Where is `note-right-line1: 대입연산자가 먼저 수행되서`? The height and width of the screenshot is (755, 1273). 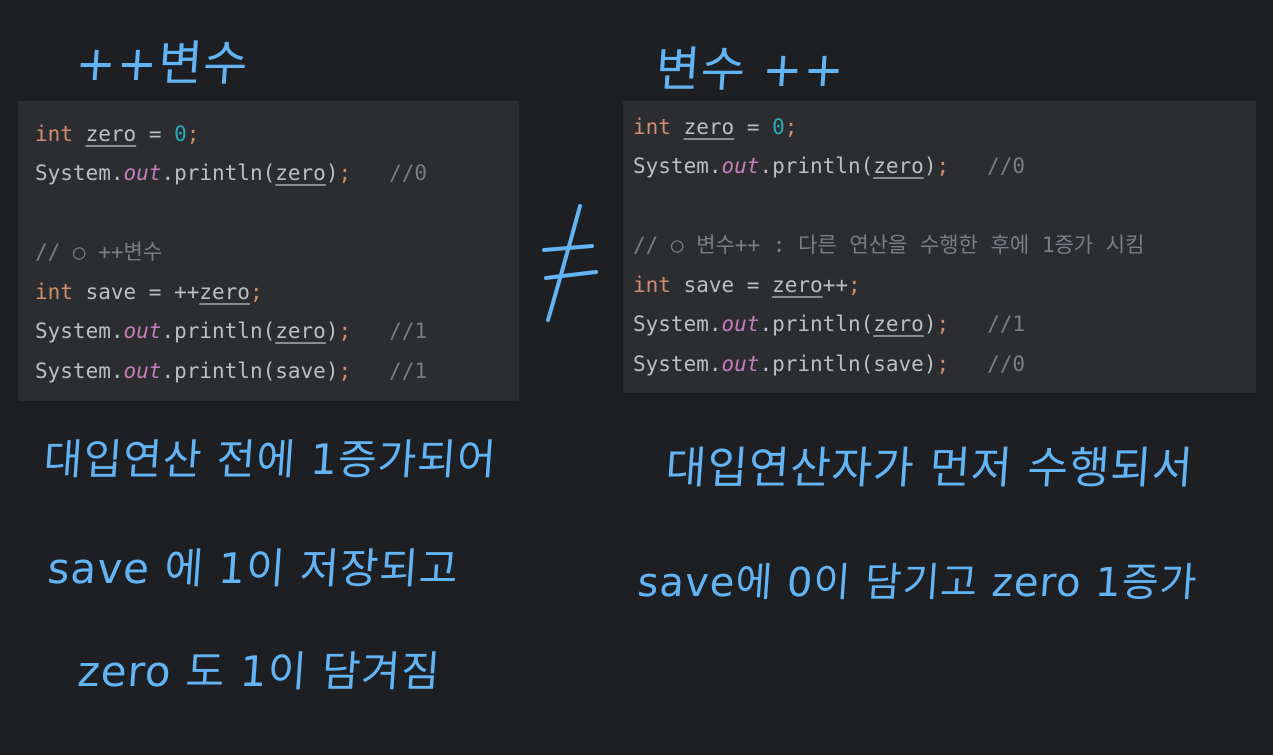 note-right-line1: 대입연산자가 먼저 수행되서 is located at coordinates (929, 468).